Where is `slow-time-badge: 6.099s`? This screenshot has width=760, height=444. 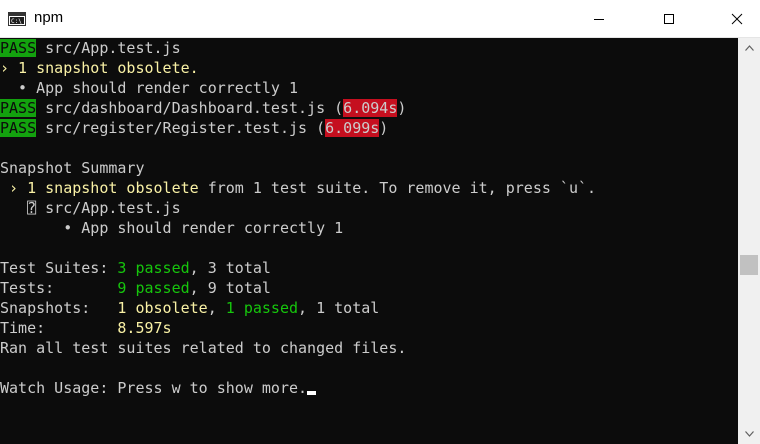
slow-time-badge: 6.099s is located at coordinates (352, 128).